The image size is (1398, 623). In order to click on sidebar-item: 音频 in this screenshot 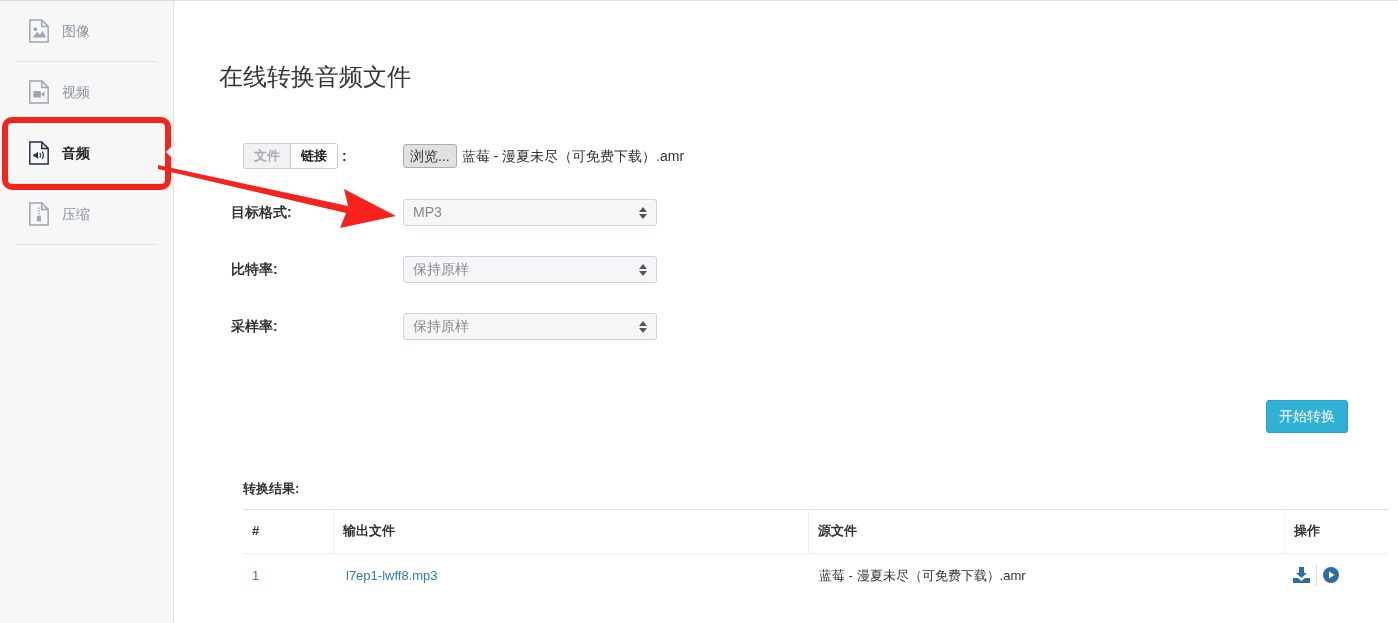, I will do `click(86, 153)`.